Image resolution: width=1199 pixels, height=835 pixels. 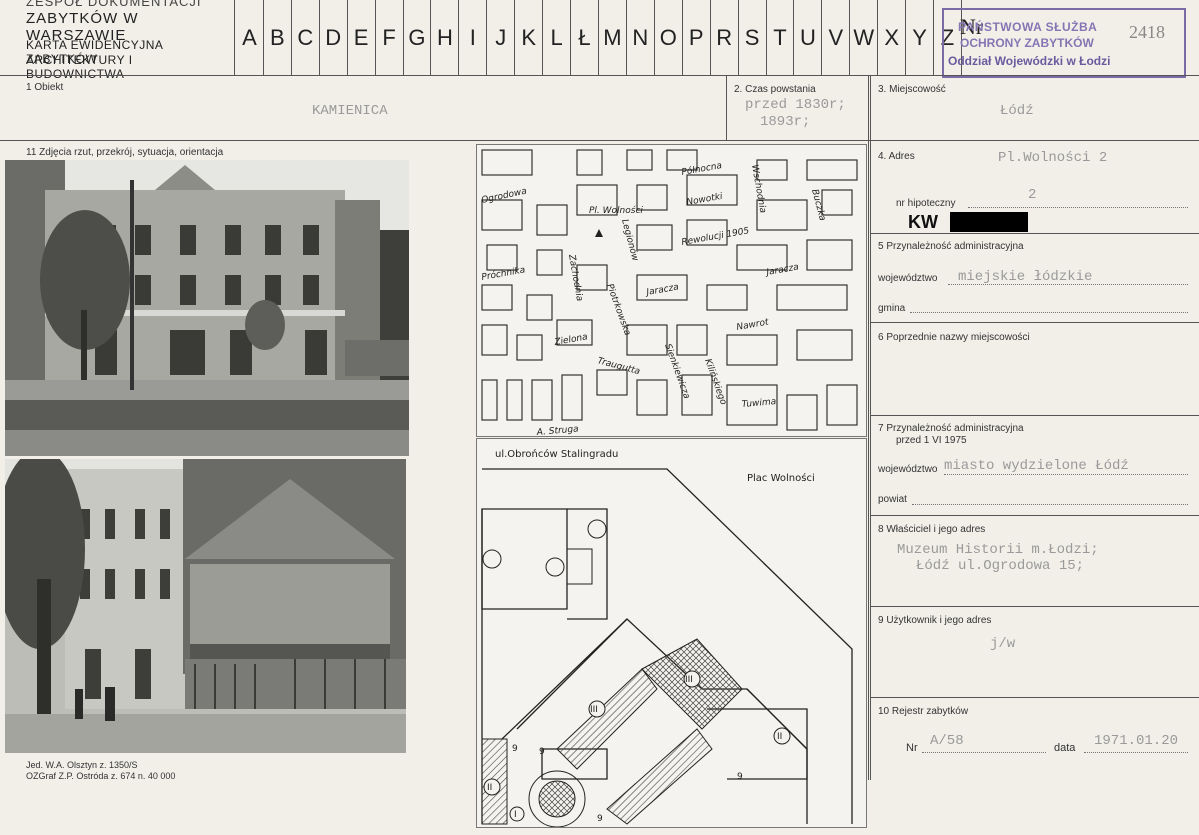 What do you see at coordinates (101, 776) in the screenshot?
I see `print-info-line-2: OZGraf Z.P. Ostróda z. 674 n. 40 000` at bounding box center [101, 776].